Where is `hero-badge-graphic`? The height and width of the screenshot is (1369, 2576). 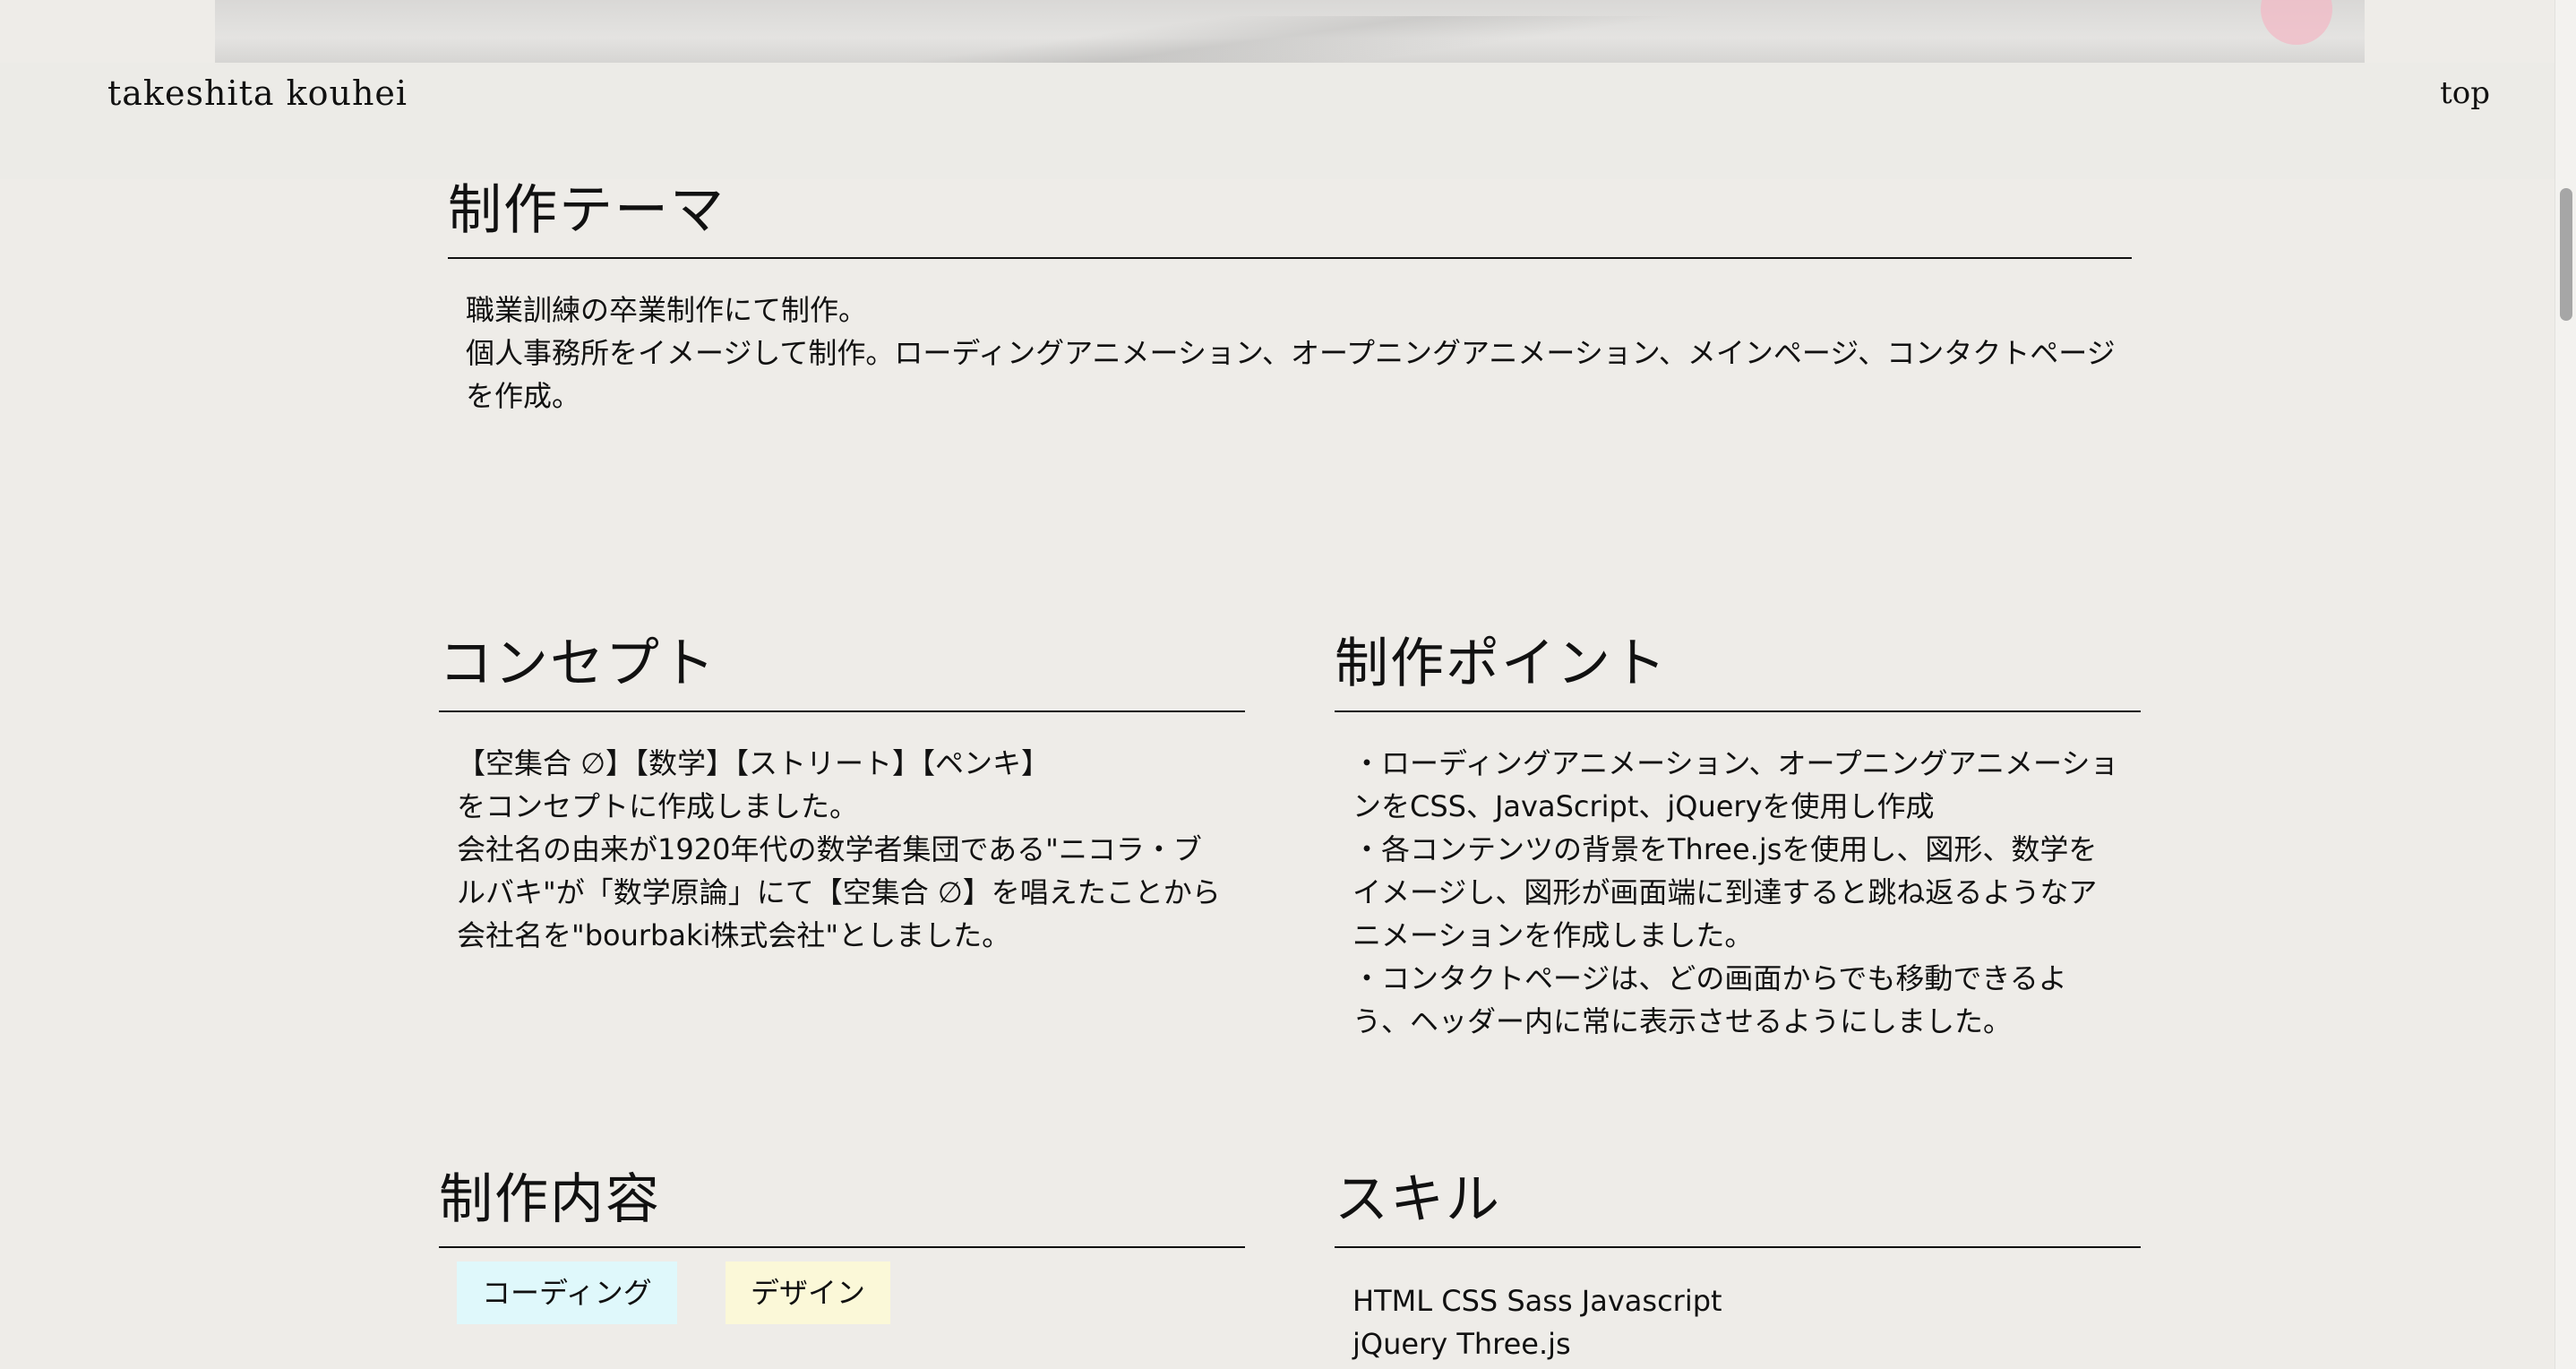 hero-badge-graphic is located at coordinates (2296, 22).